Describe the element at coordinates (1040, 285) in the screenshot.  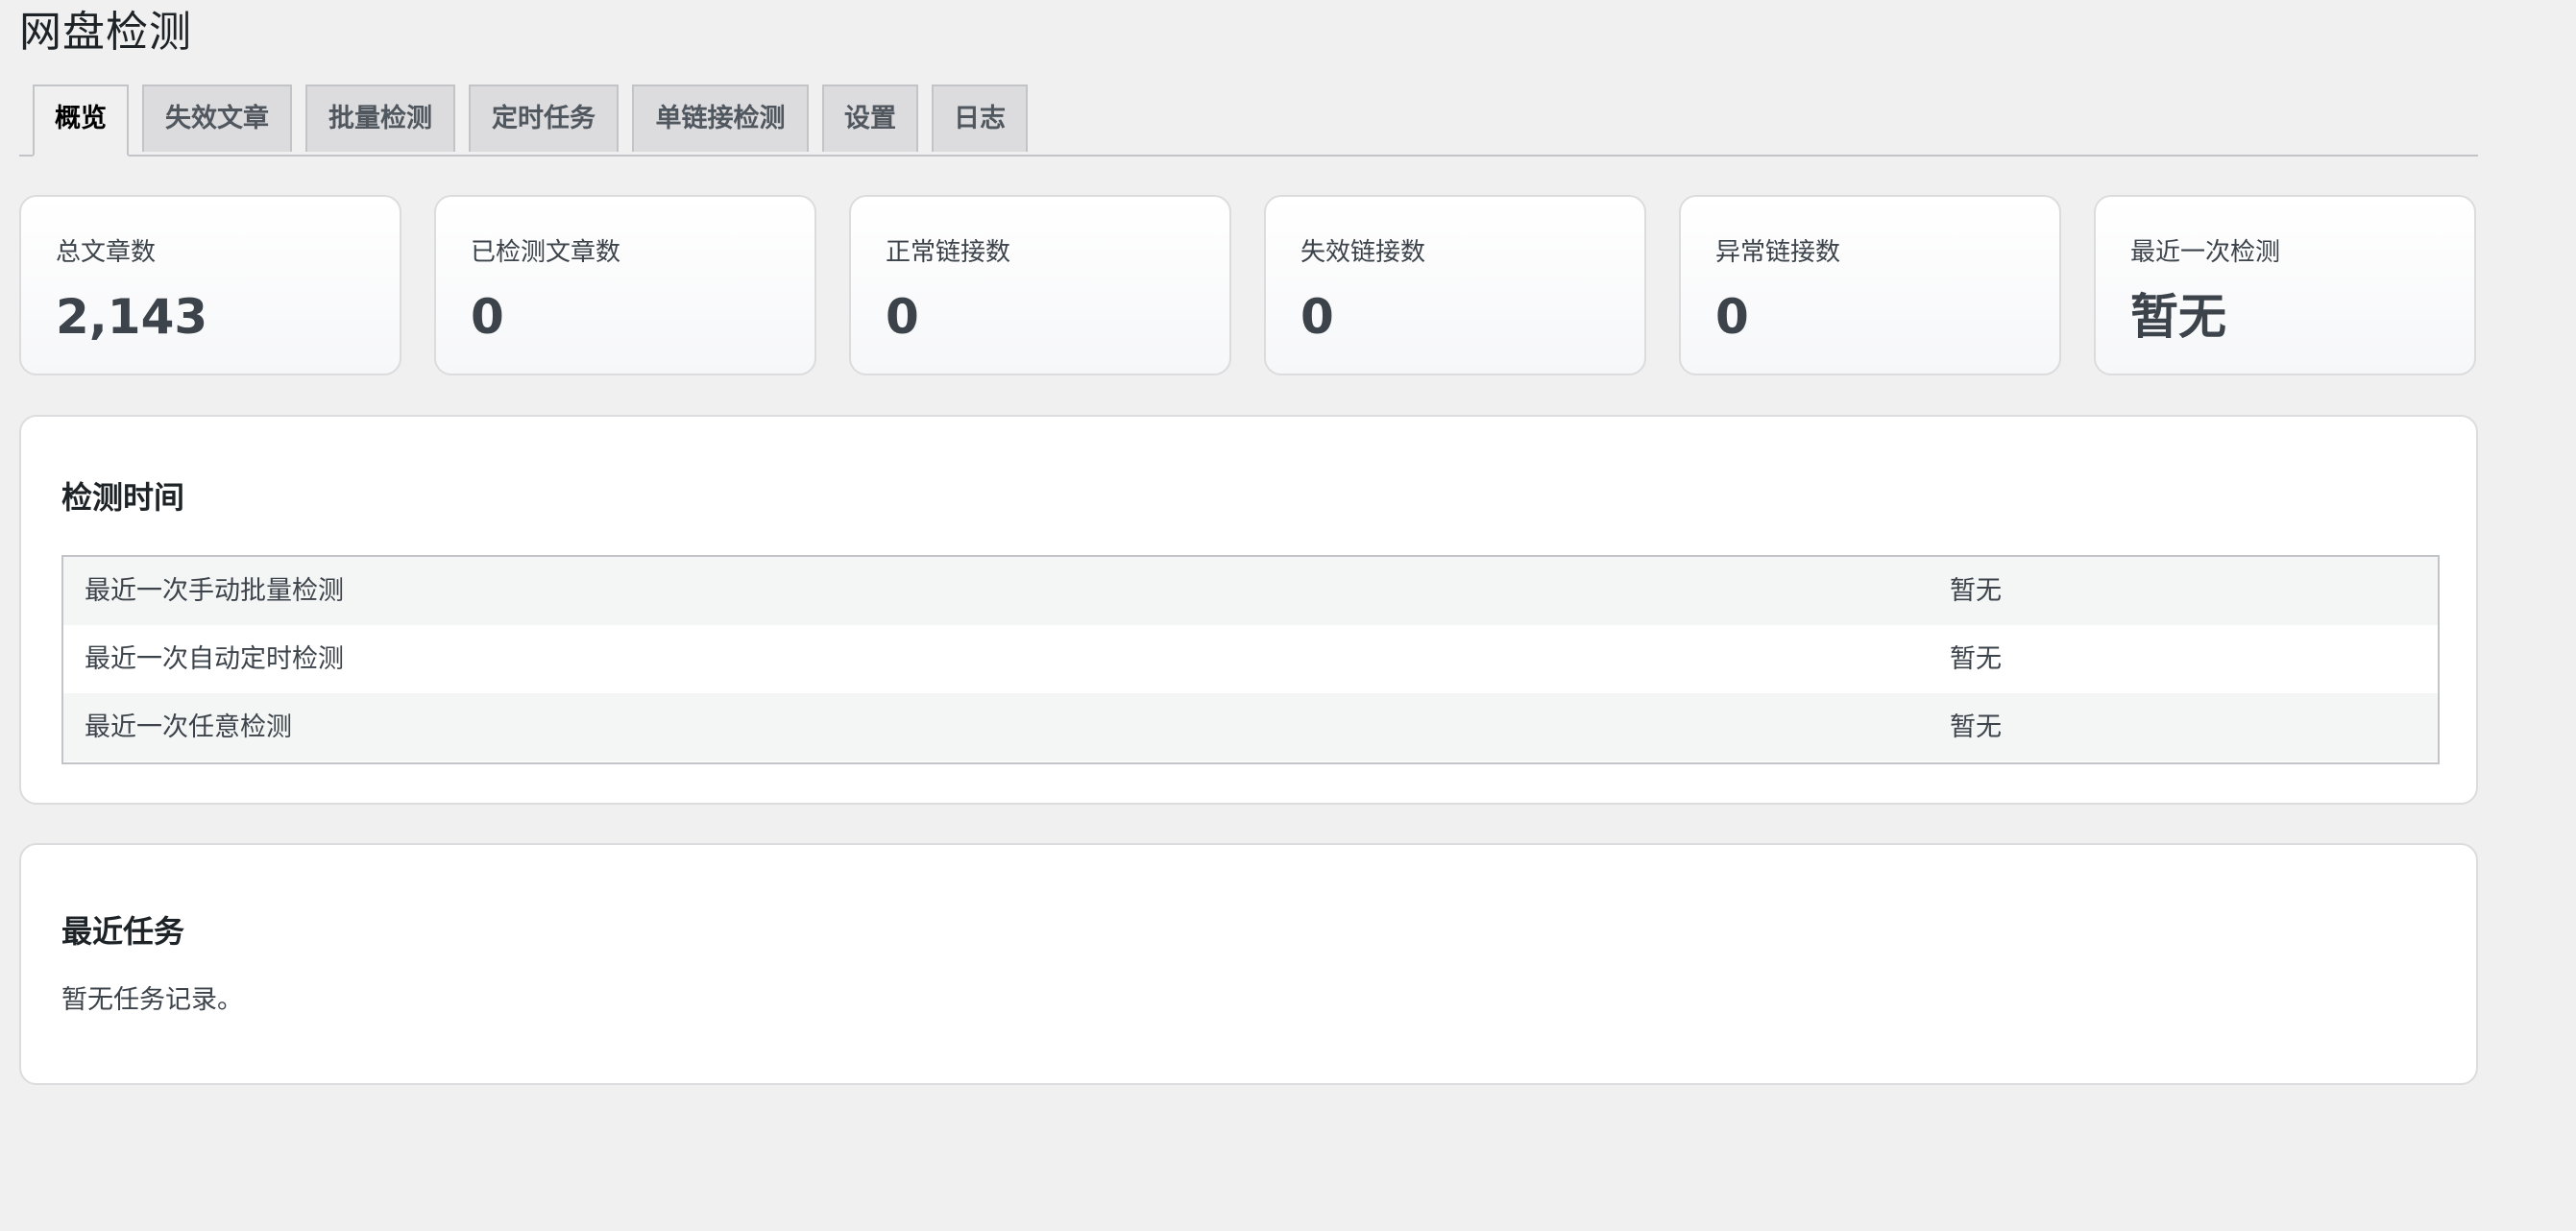
I see `stat-card-valid-links: 正常链接数 0` at that location.